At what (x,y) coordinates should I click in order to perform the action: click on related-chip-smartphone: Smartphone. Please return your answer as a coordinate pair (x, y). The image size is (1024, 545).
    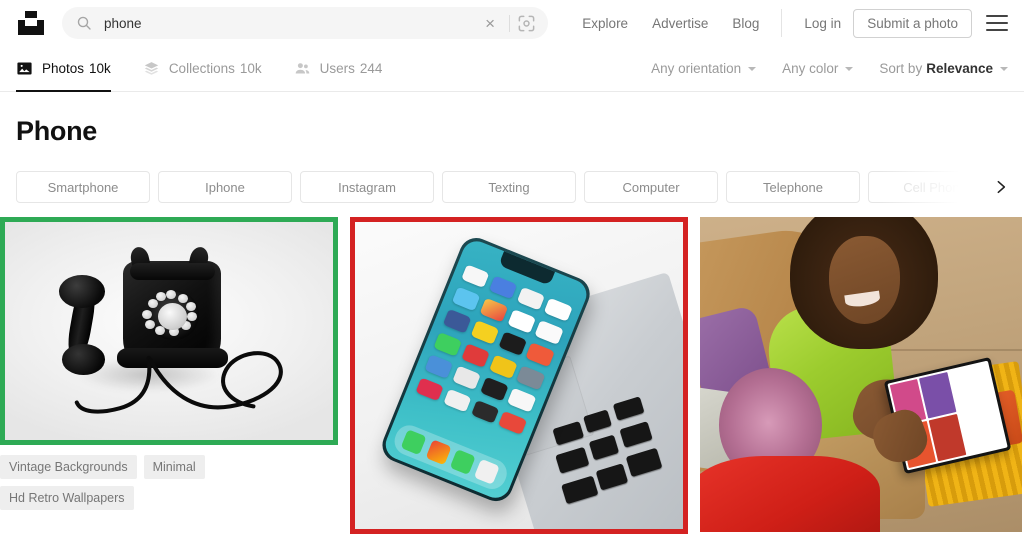
    Looking at the image, I should click on (83, 187).